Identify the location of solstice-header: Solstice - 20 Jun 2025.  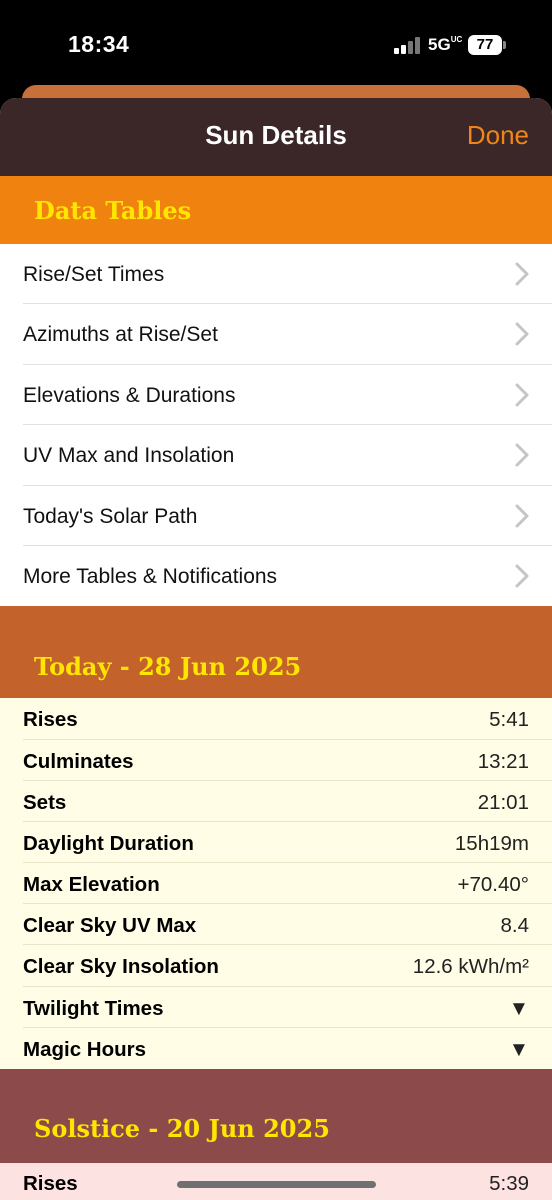
(276, 1116).